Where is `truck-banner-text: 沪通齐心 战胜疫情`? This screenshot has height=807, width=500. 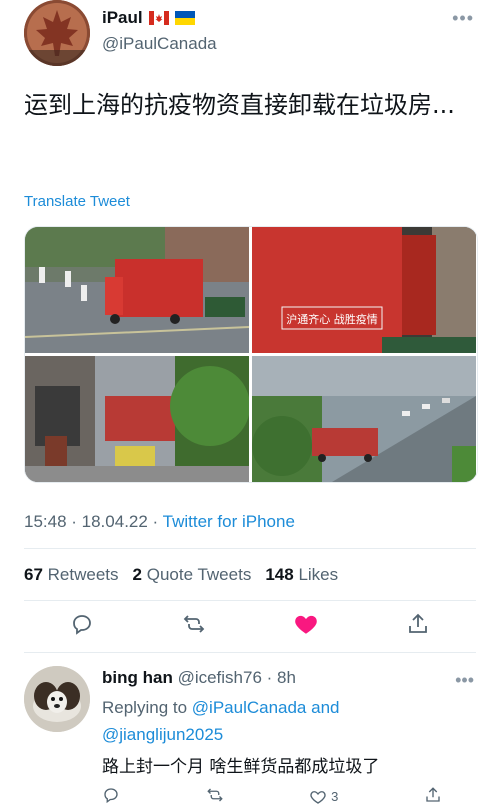
truck-banner-text: 沪通齐心 战胜疫情 is located at coordinates (332, 319).